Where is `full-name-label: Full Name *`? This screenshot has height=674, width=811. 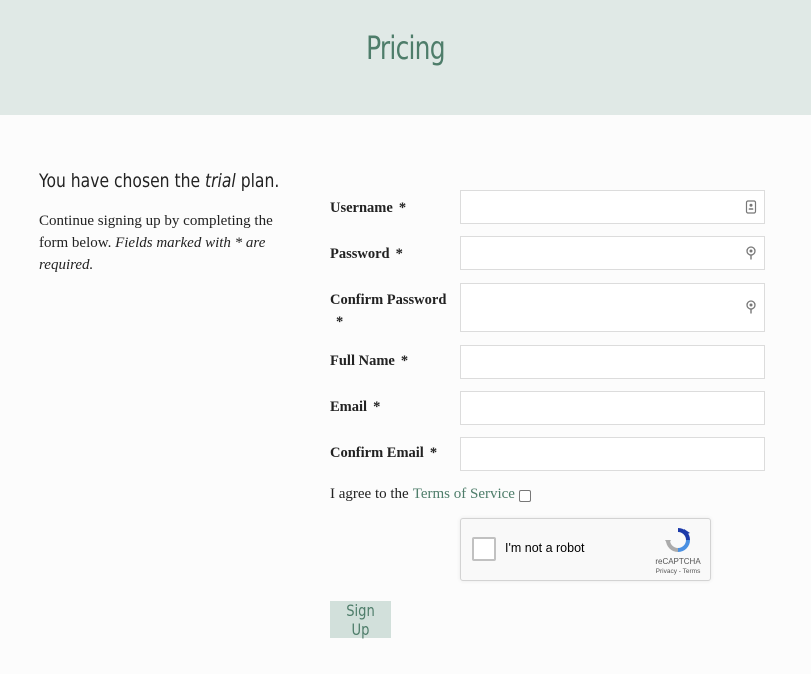
full-name-label: Full Name * is located at coordinates (369, 361).